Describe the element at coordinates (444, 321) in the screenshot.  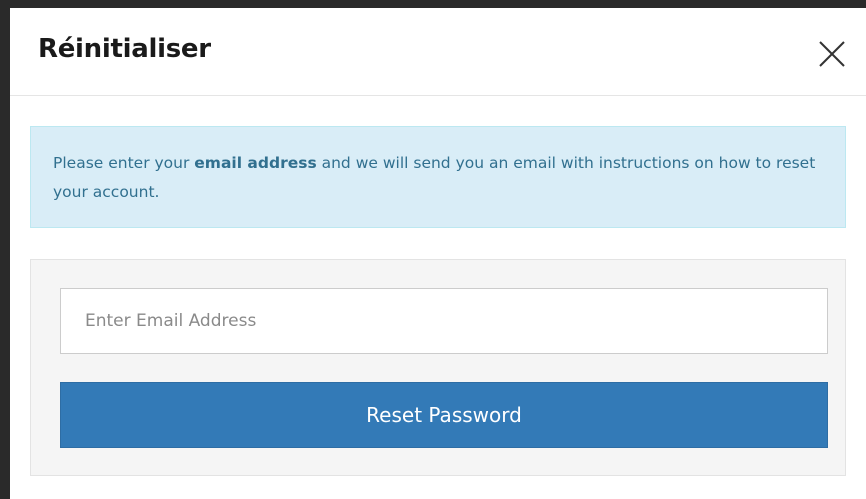
I see `email-input` at that location.